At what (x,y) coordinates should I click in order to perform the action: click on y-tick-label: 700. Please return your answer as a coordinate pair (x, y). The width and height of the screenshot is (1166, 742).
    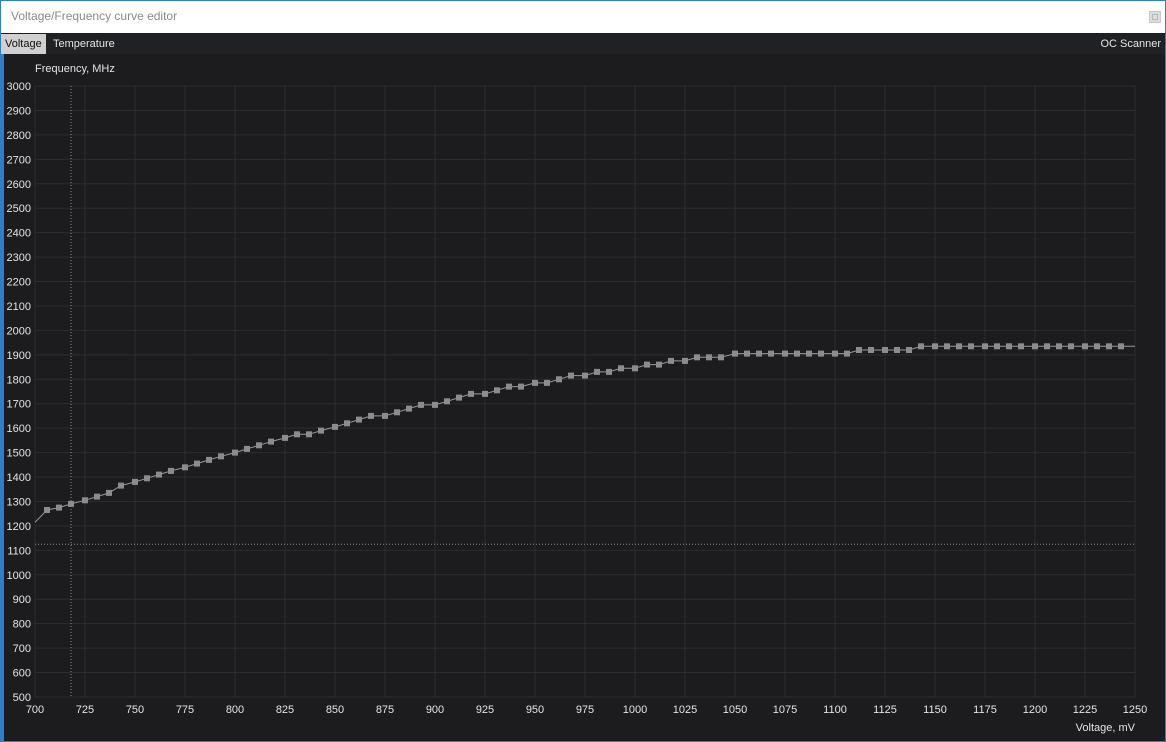
    Looking at the image, I should click on (22, 649).